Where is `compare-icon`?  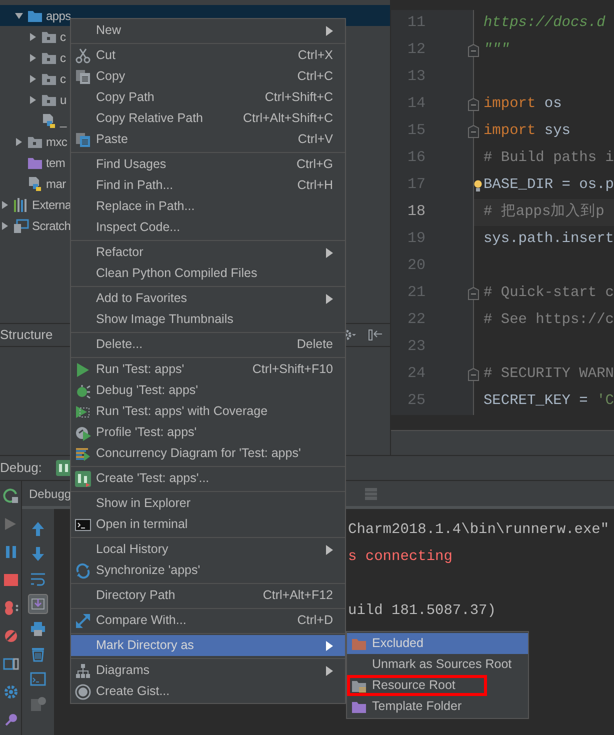 compare-icon is located at coordinates (83, 620).